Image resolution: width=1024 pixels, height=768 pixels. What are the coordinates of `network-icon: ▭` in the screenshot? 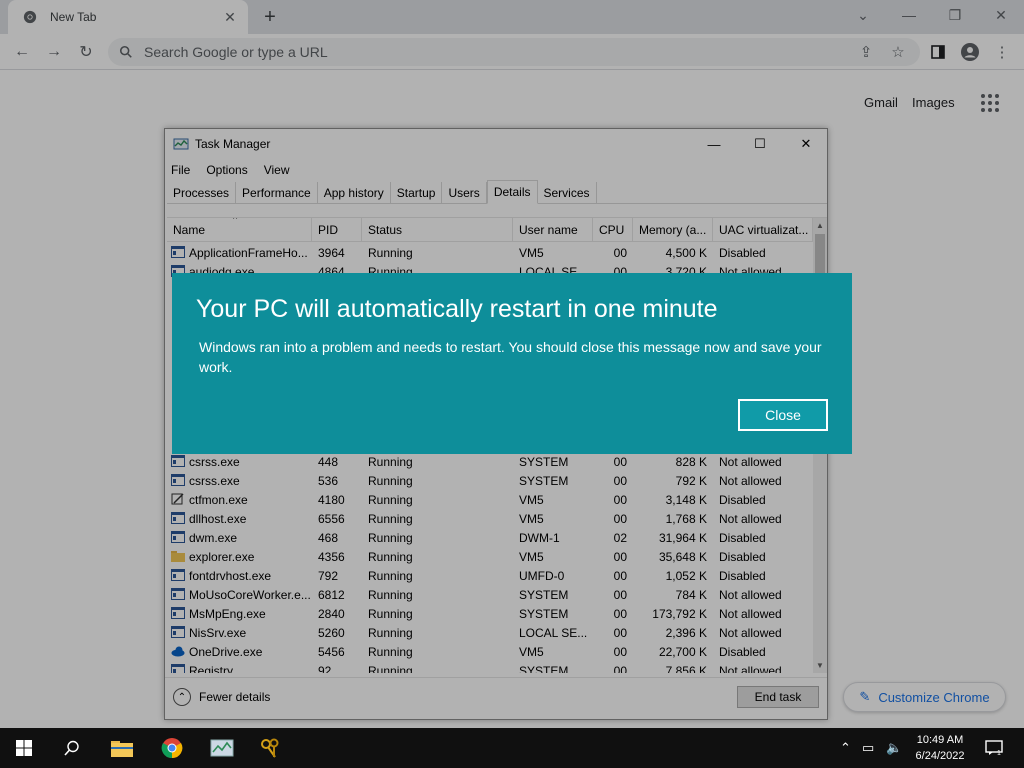 It's located at (868, 748).